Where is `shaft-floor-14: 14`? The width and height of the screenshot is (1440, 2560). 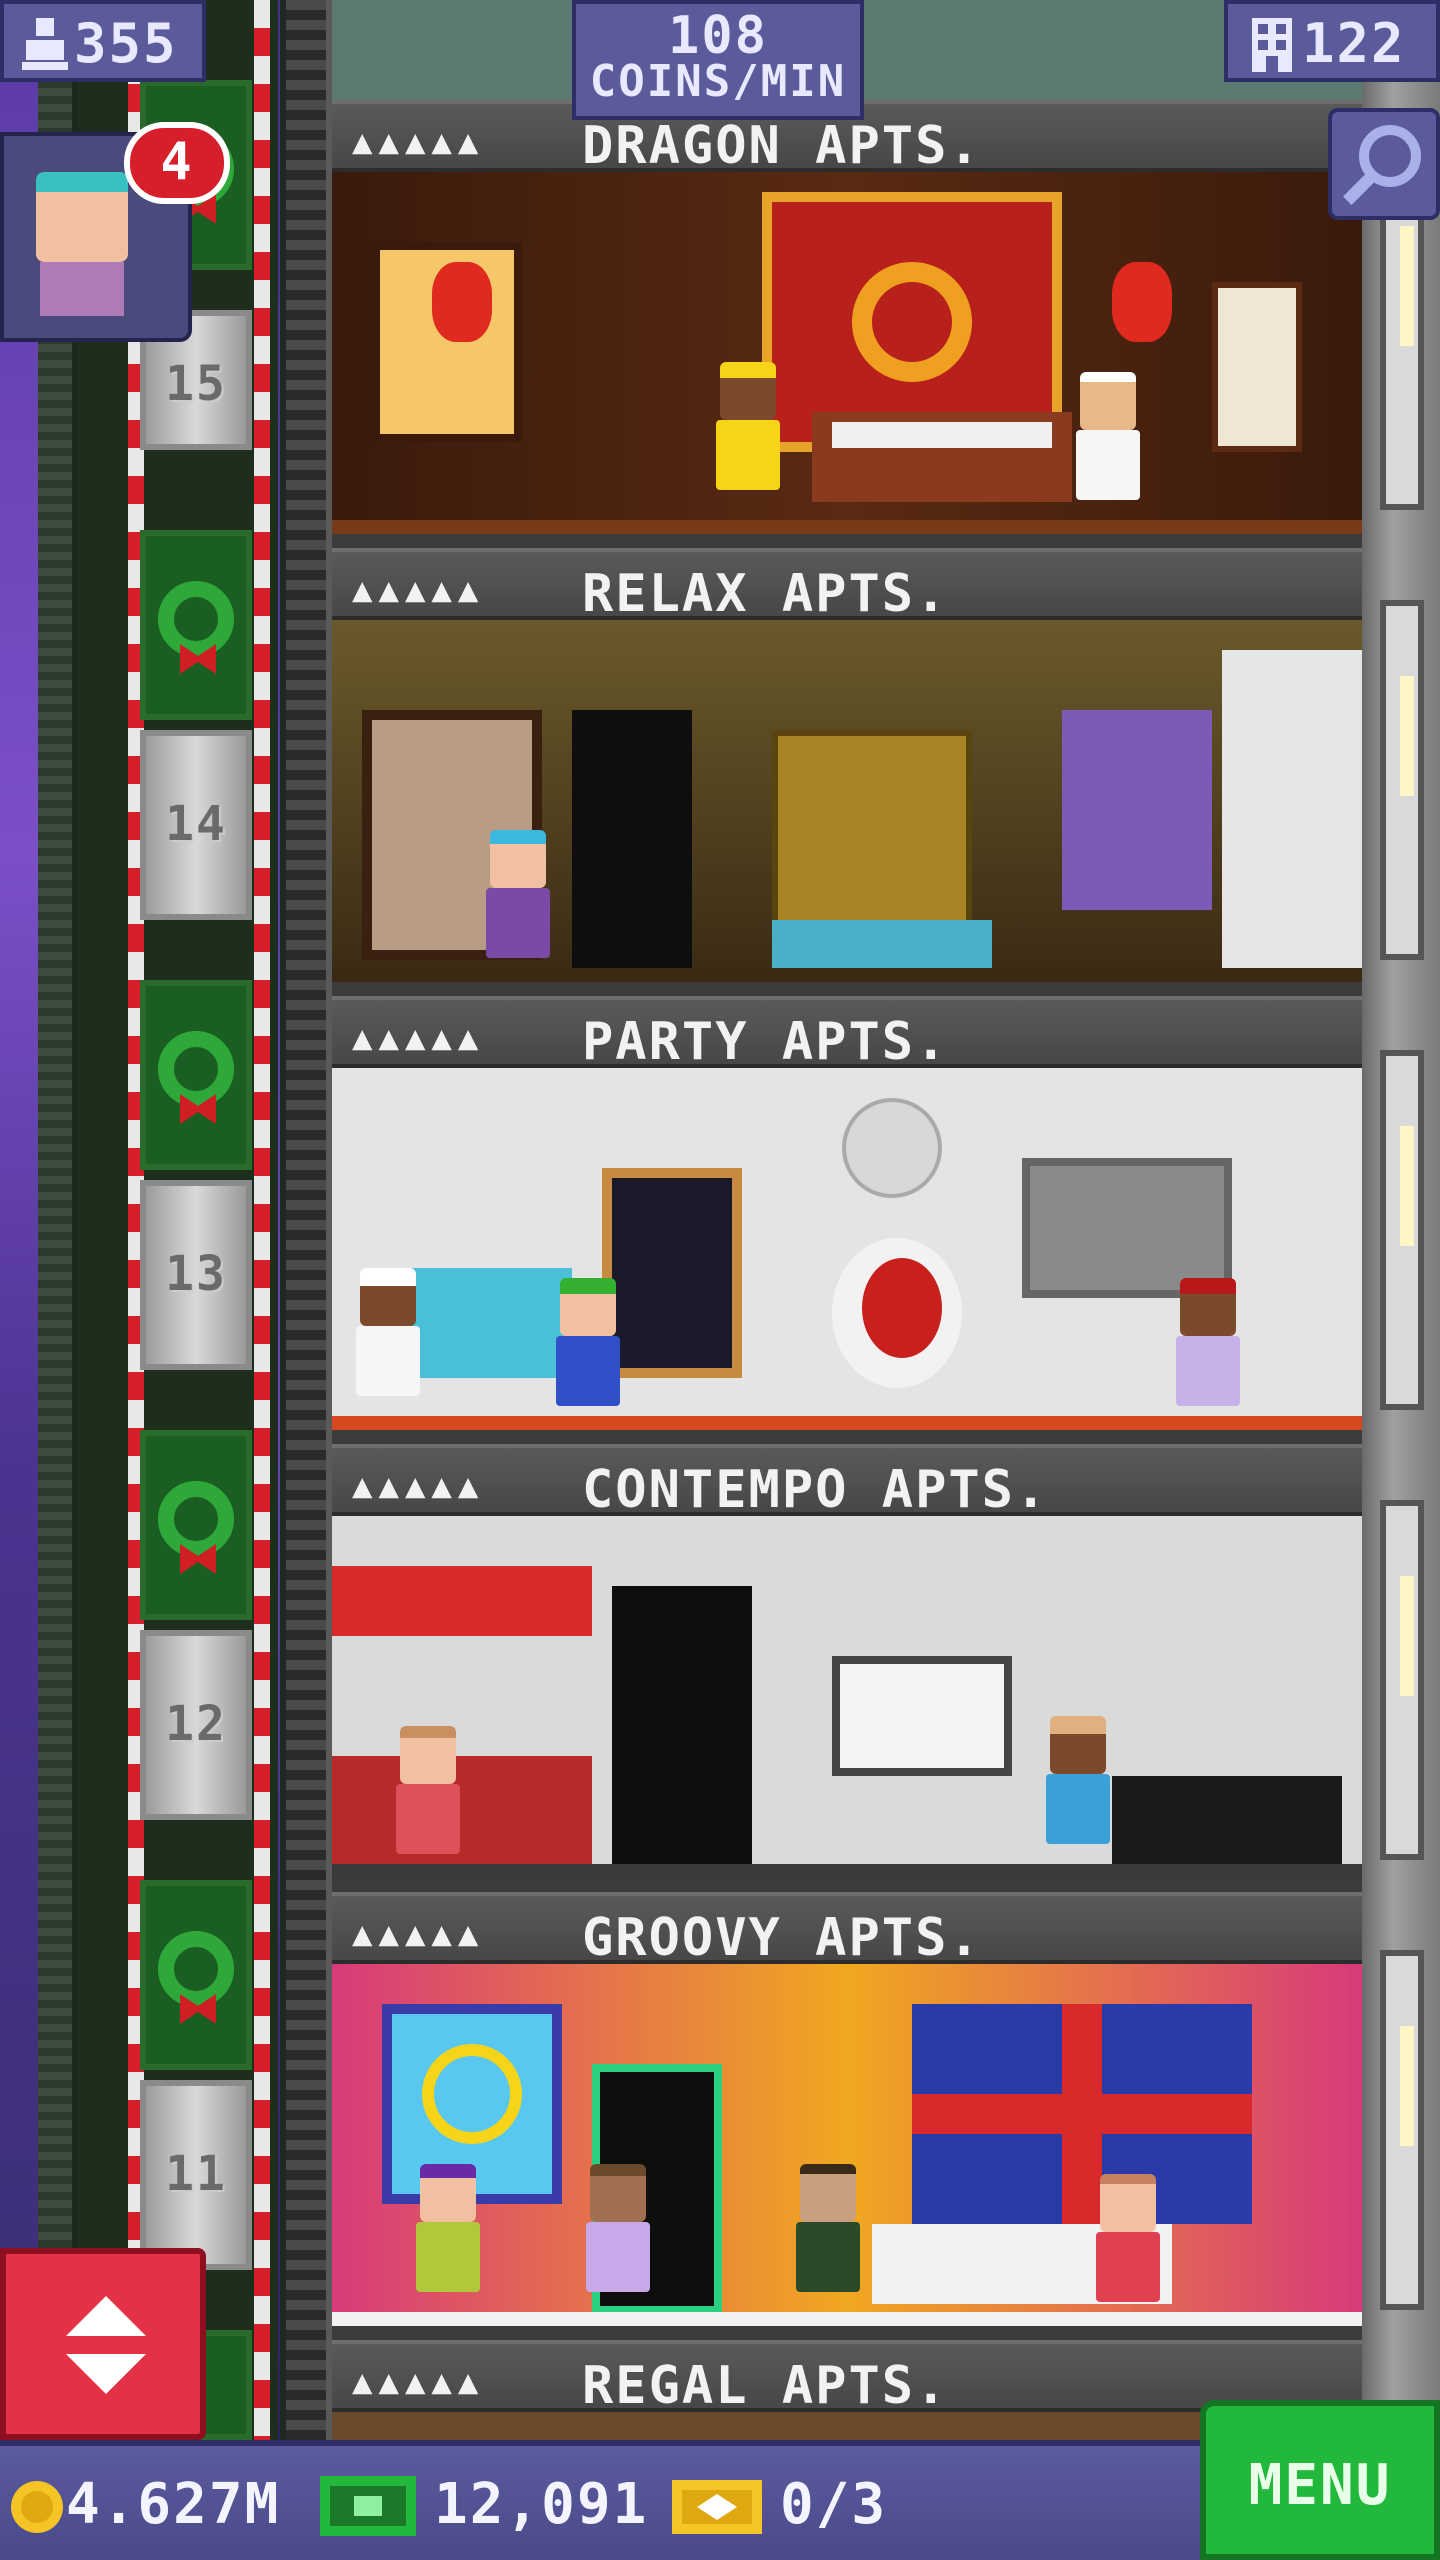 shaft-floor-14: 14 is located at coordinates (196, 825).